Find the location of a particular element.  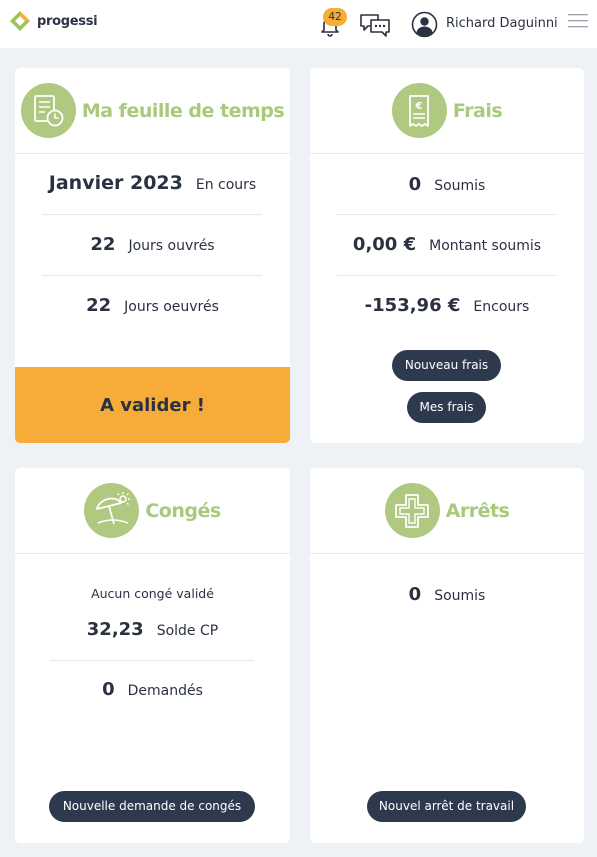

timesheet-card-header: Ma feuille de temps is located at coordinates (152, 111).